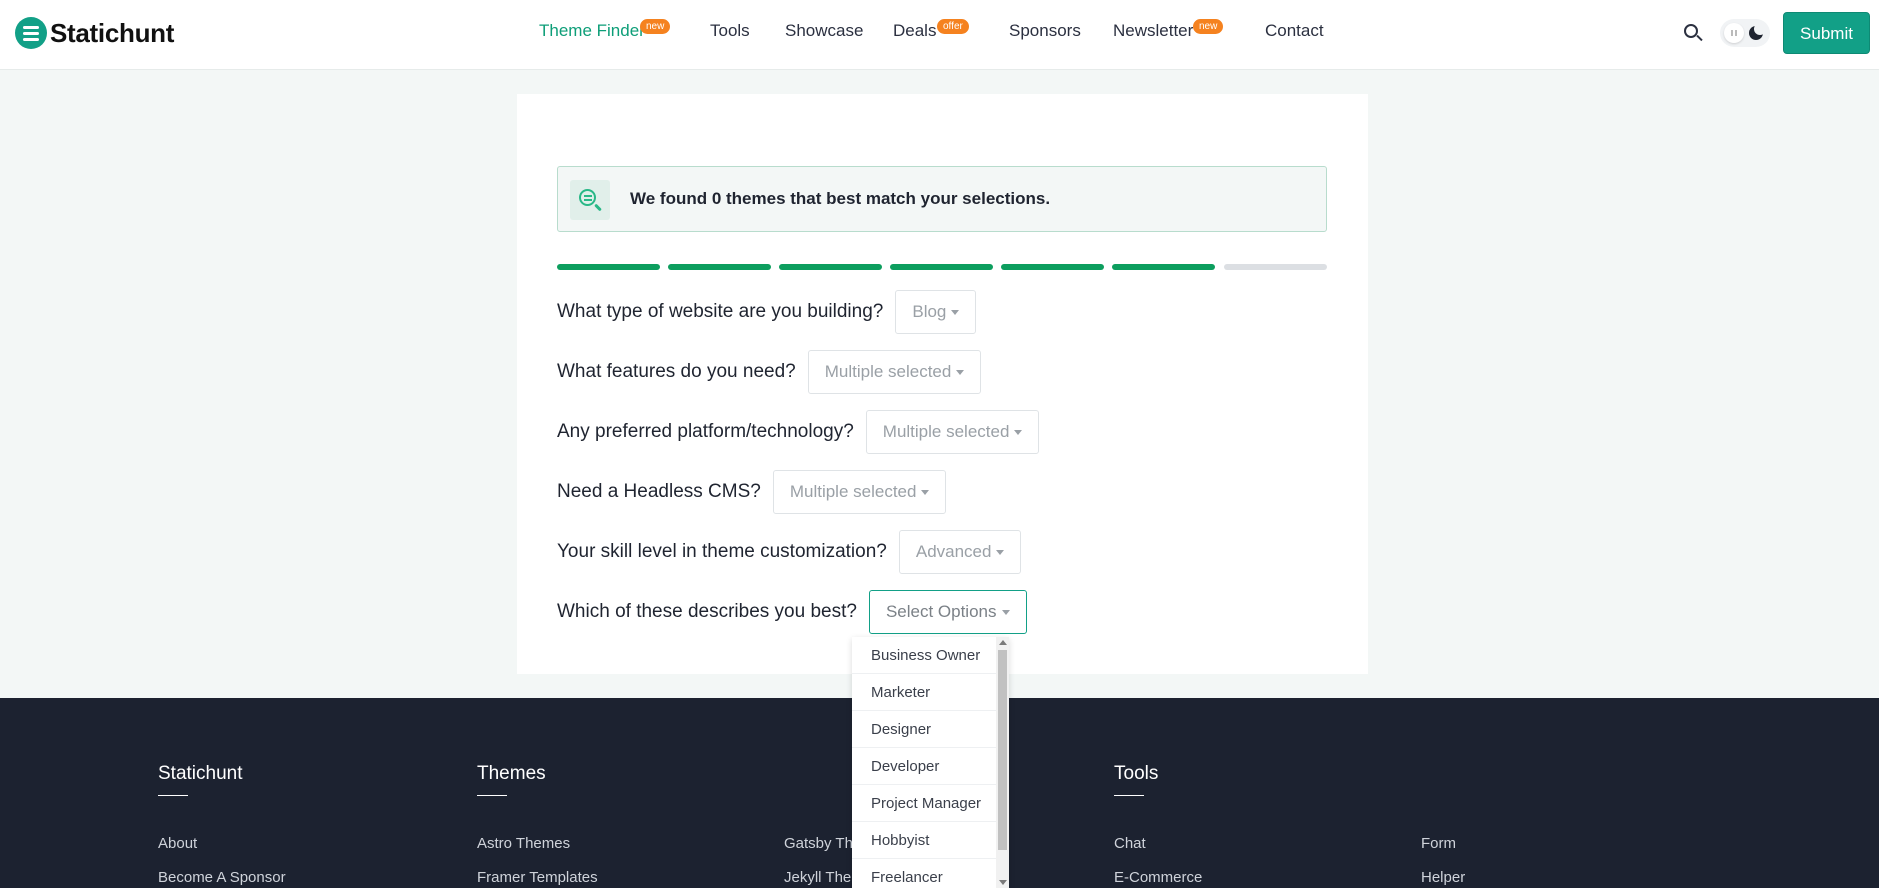  Describe the element at coordinates (822, 843) in the screenshot. I see `footer-link-gatsby-themes: Gatsby The` at that location.